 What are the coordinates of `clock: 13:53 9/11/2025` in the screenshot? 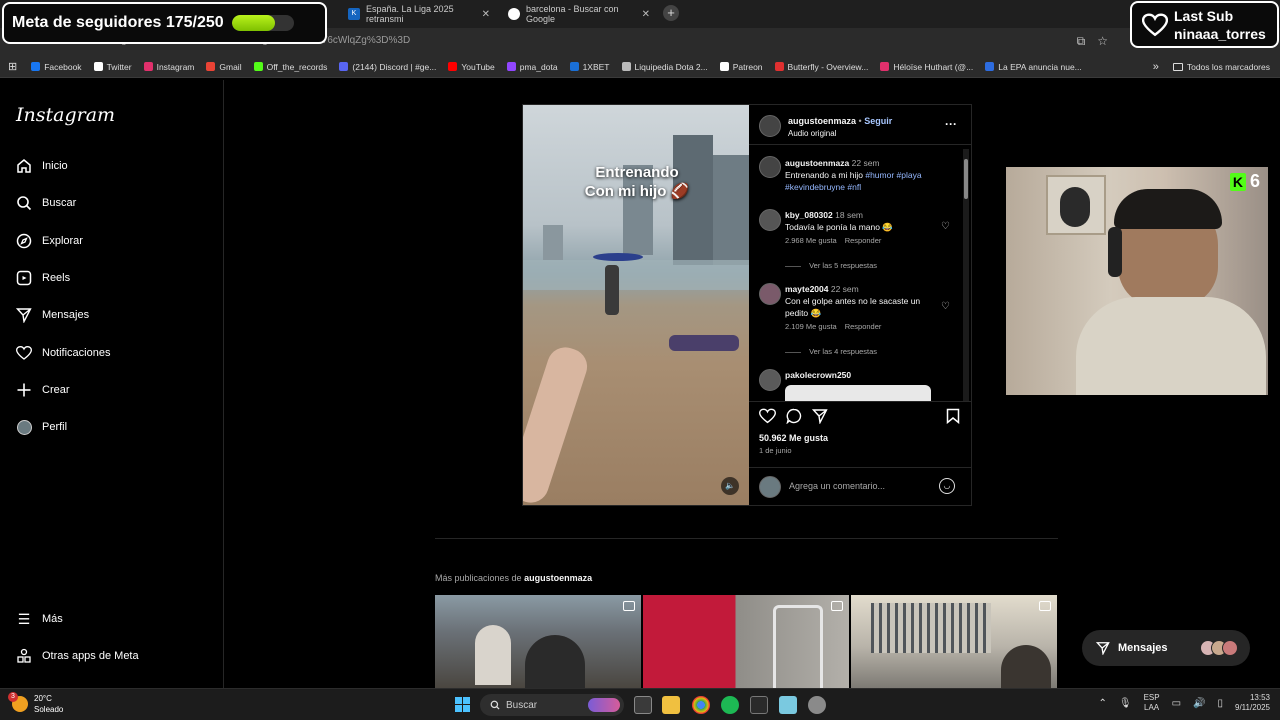 It's located at (1252, 703).